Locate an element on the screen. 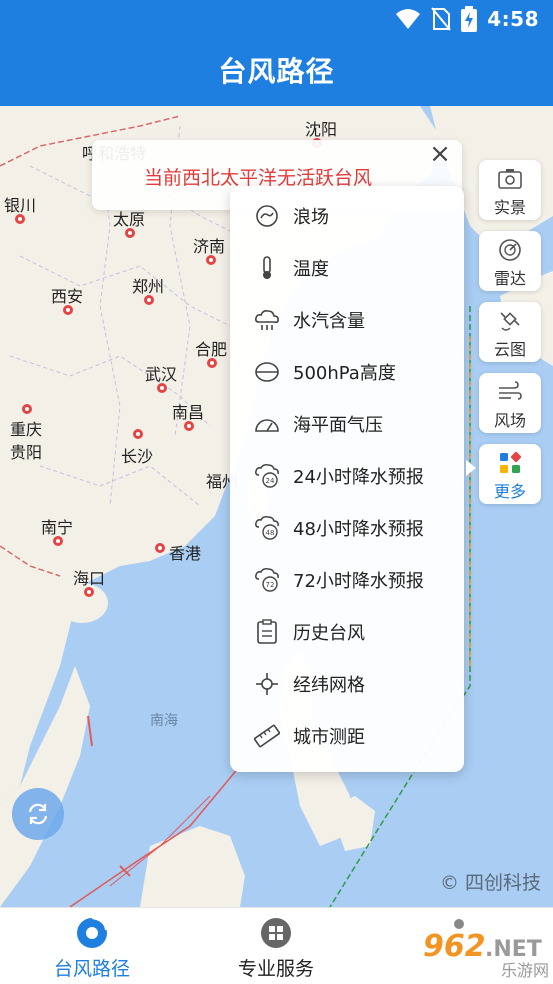 The image size is (553, 984). city-label: 海口 is located at coordinates (89, 578).